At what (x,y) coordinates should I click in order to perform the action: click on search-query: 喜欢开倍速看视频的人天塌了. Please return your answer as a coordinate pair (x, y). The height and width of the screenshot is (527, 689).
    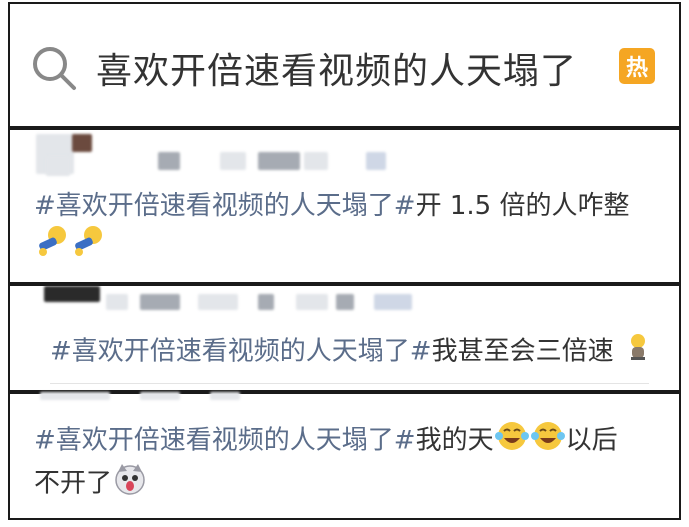
    Looking at the image, I should click on (336, 68).